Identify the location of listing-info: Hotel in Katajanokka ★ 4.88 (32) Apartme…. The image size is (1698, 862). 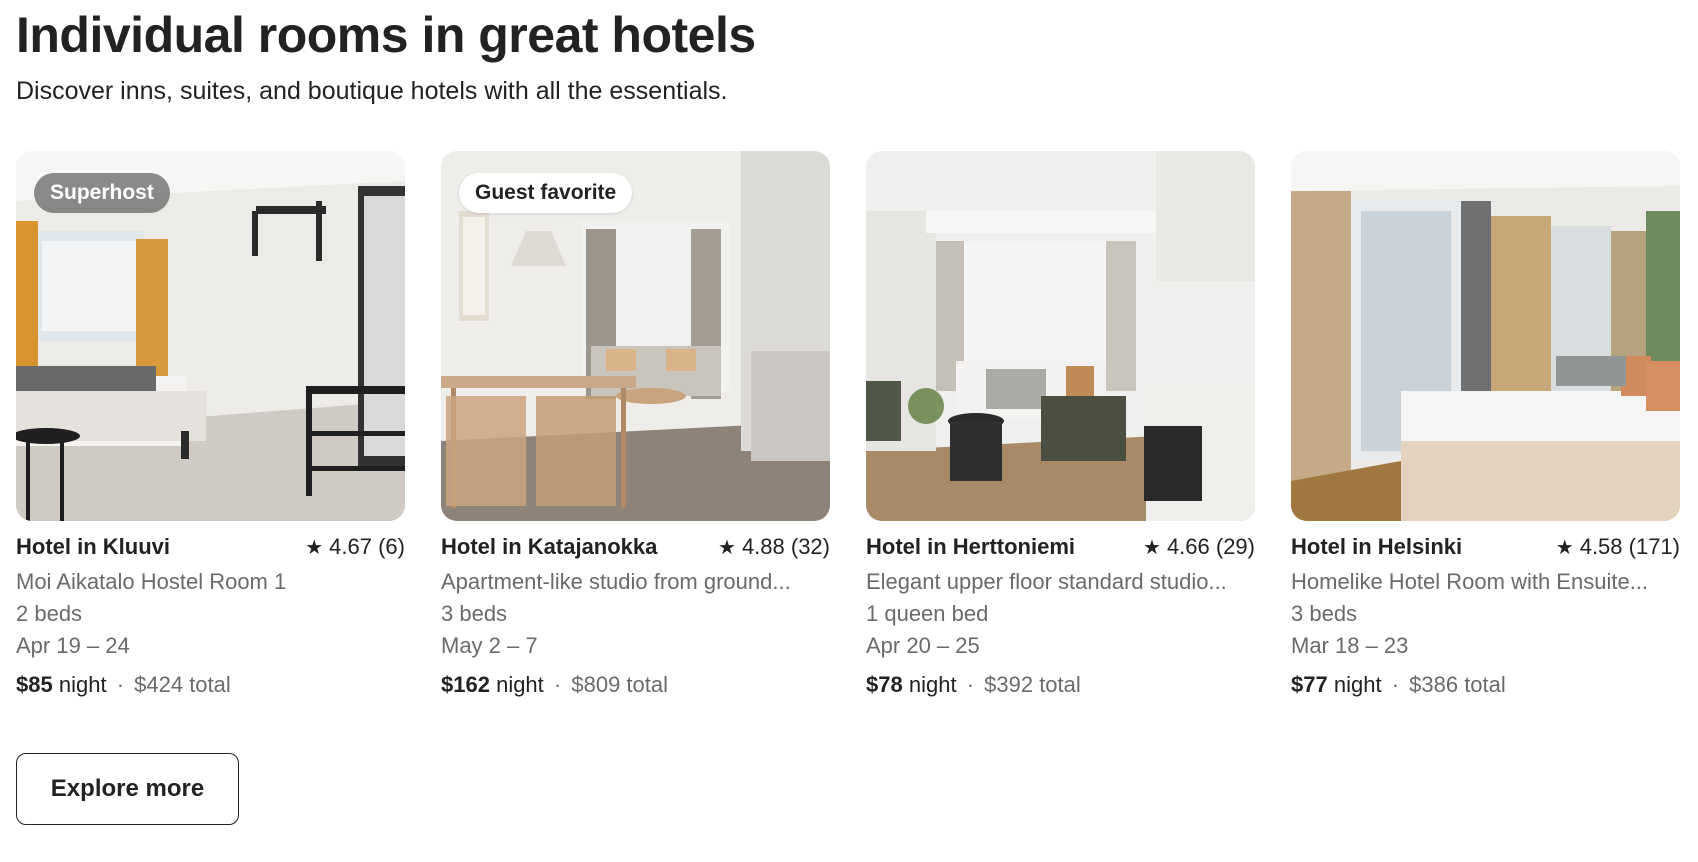
(635, 617).